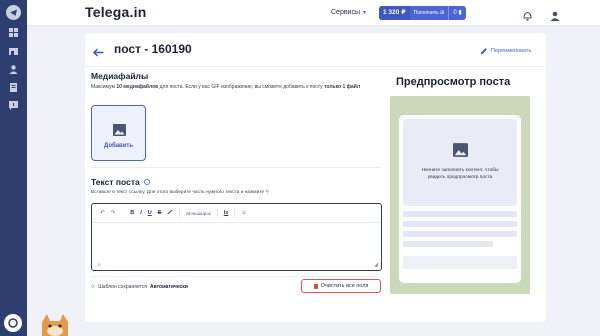 Image resolution: width=600 pixels, height=336 pixels. Describe the element at coordinates (13, 87) in the screenshot. I see `document-icon` at that location.